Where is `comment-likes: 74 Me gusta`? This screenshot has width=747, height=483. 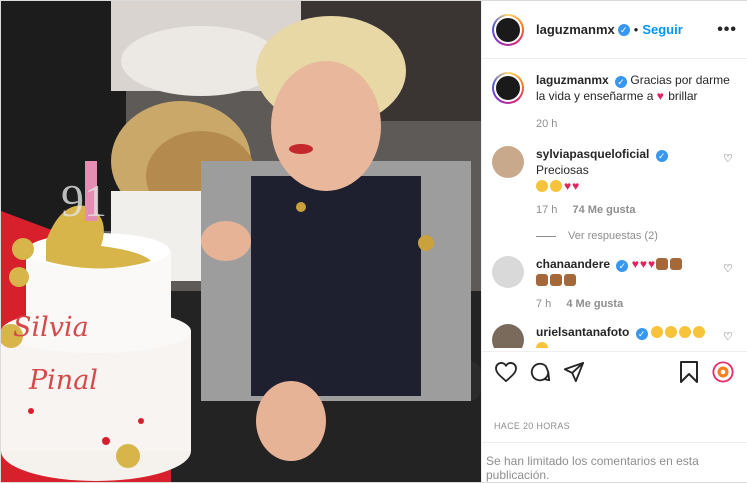
comment-likes: 74 Me gusta is located at coordinates (603, 210).